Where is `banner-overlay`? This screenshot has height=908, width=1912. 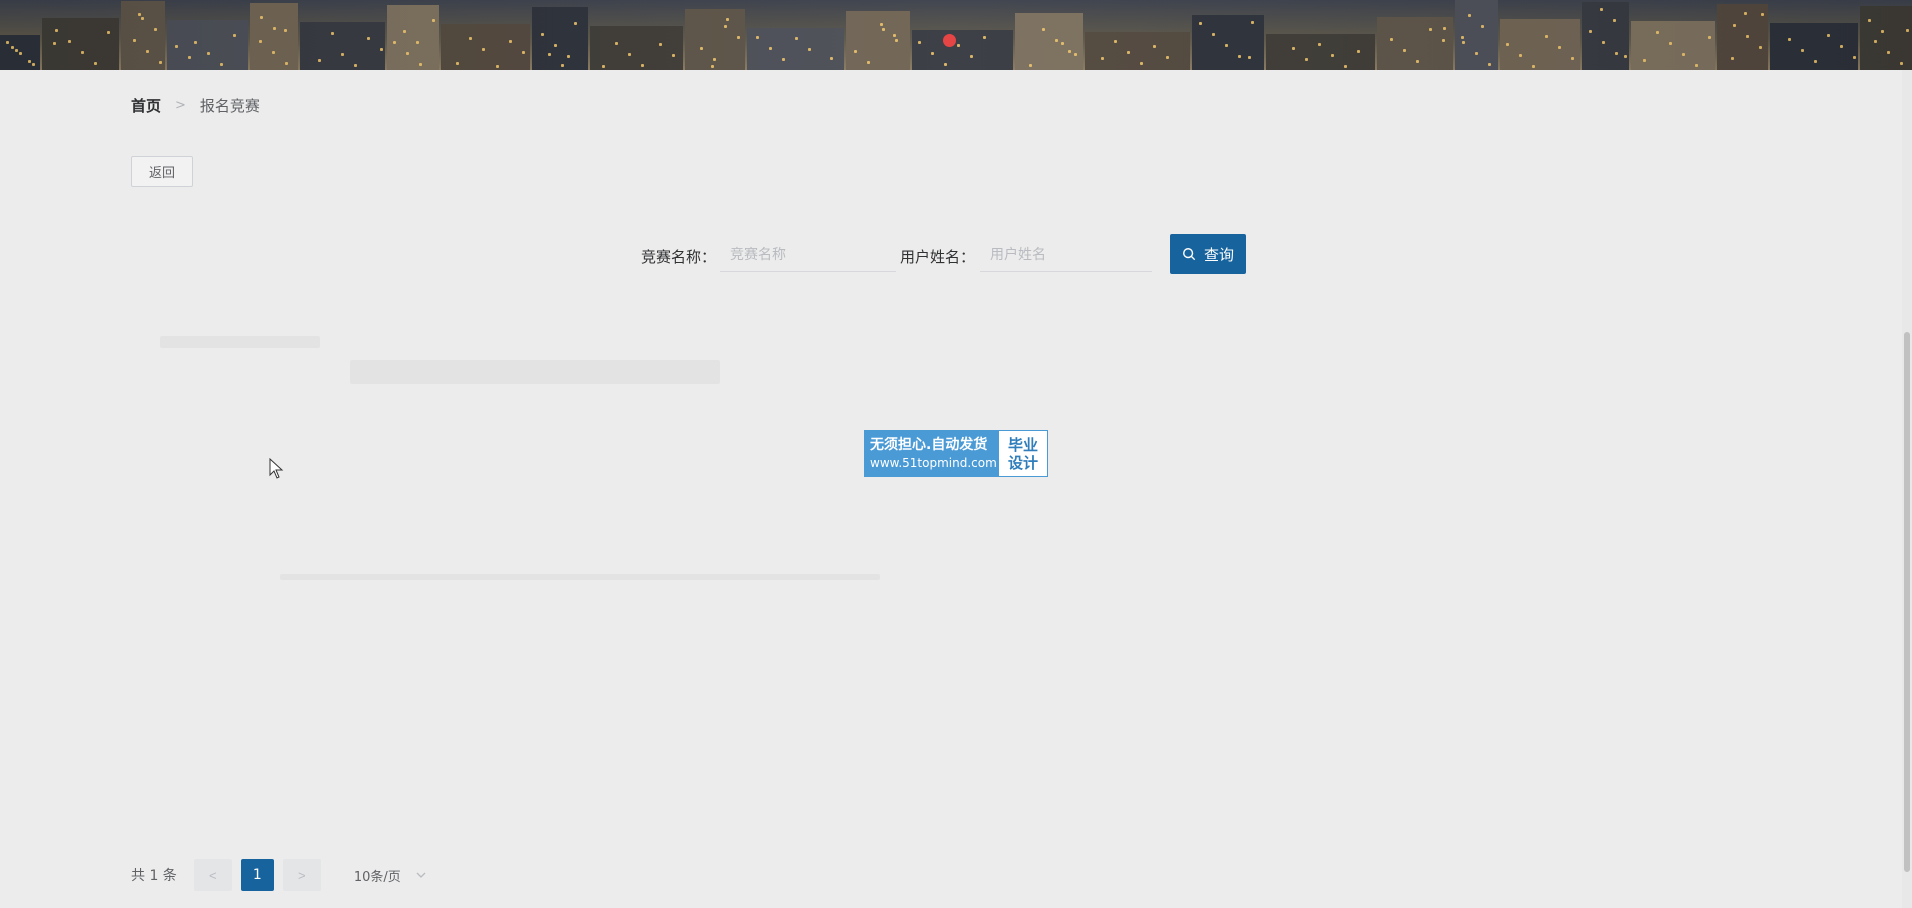 banner-overlay is located at coordinates (956, 35).